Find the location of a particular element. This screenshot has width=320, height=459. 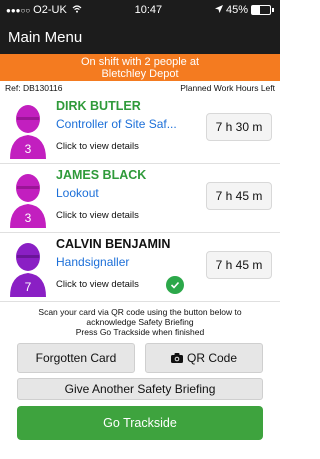

status-bar: ●●●○○ O2-UK 10:47 45% is located at coordinates (140, 10).